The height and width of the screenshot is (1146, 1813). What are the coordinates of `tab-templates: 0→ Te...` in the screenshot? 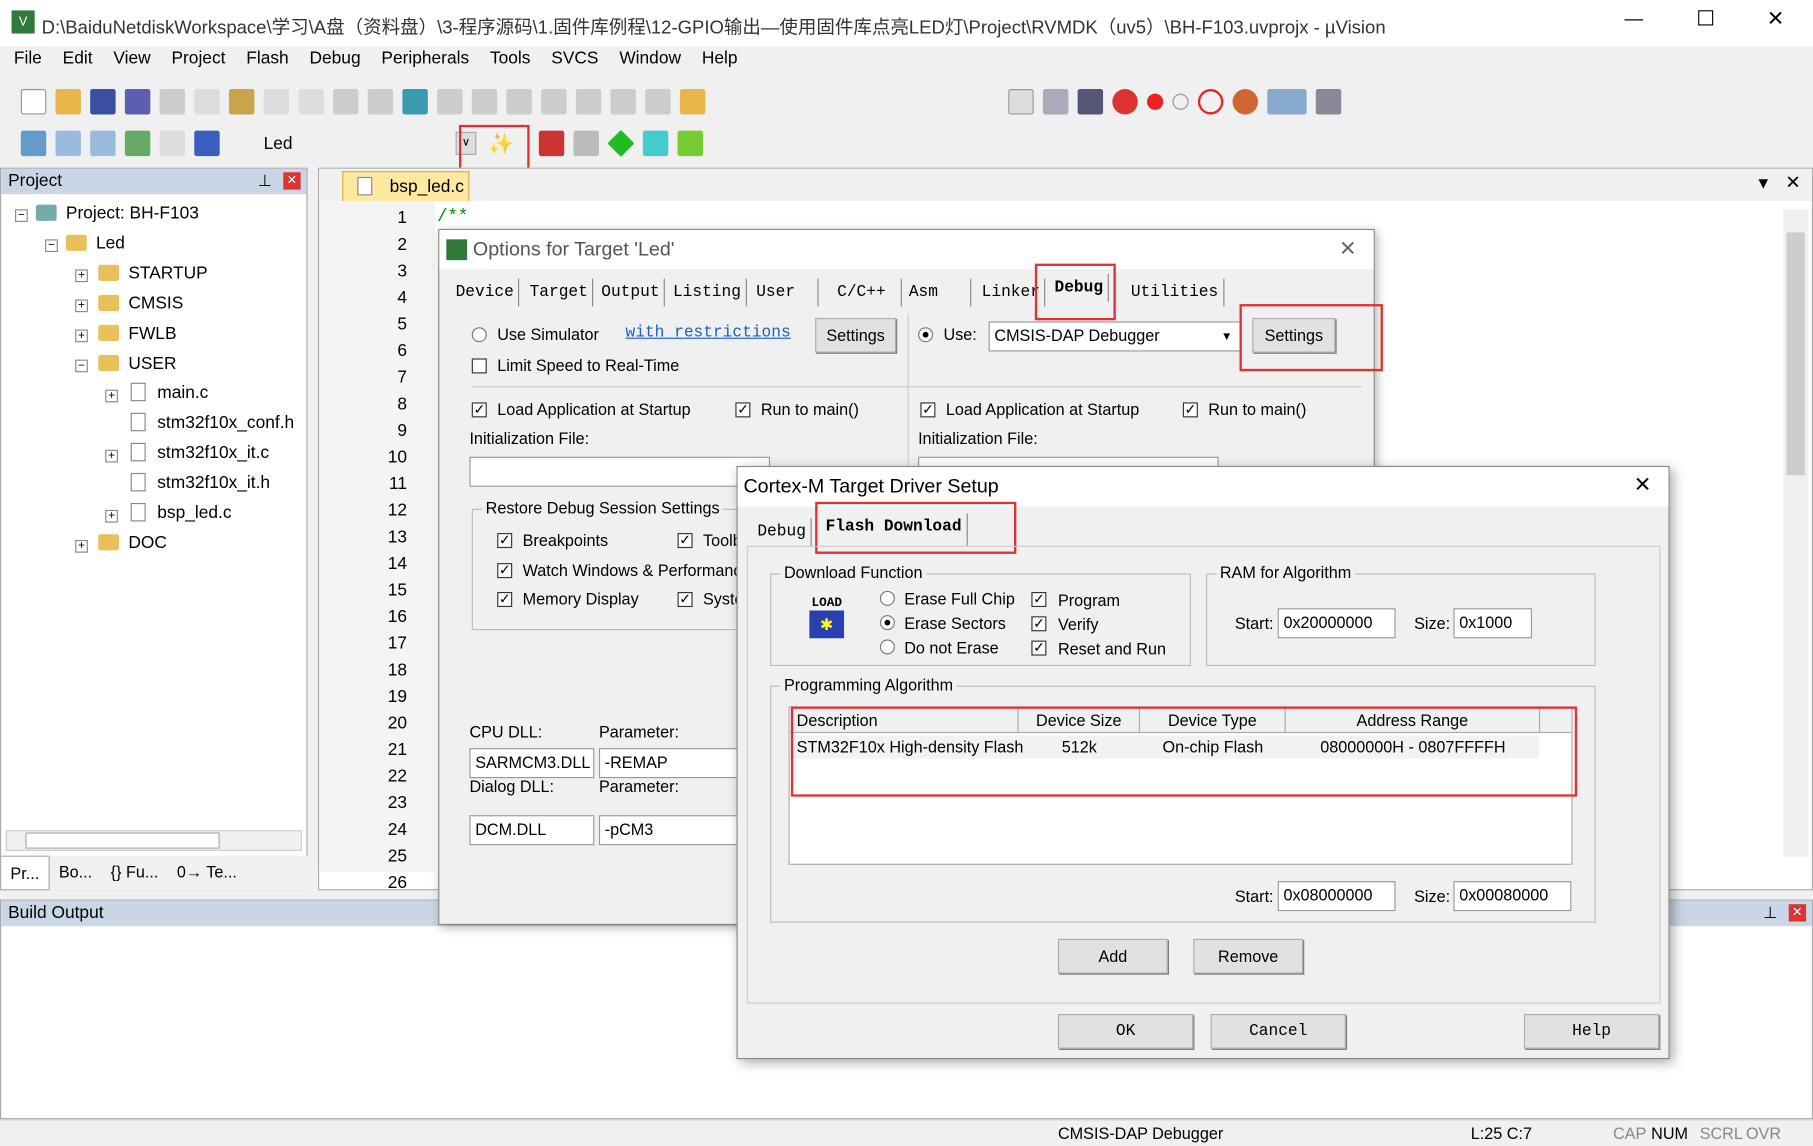 It's located at (207, 873).